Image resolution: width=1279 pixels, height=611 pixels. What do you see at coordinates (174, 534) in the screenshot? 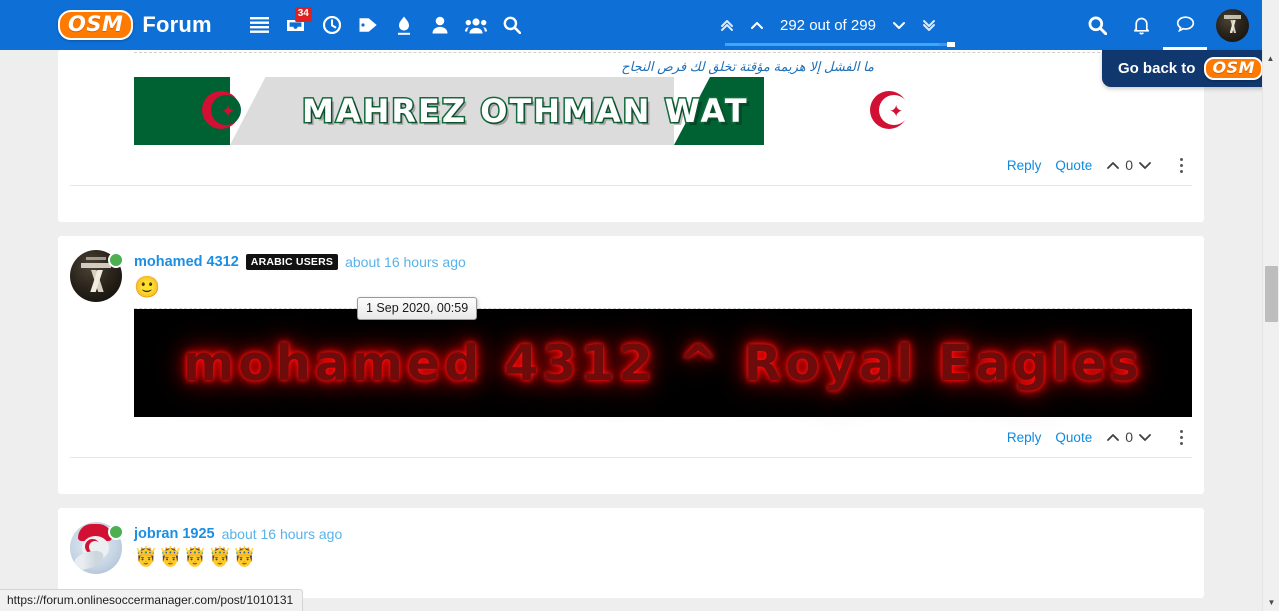
I see `post-author-name: jobran 1925` at bounding box center [174, 534].